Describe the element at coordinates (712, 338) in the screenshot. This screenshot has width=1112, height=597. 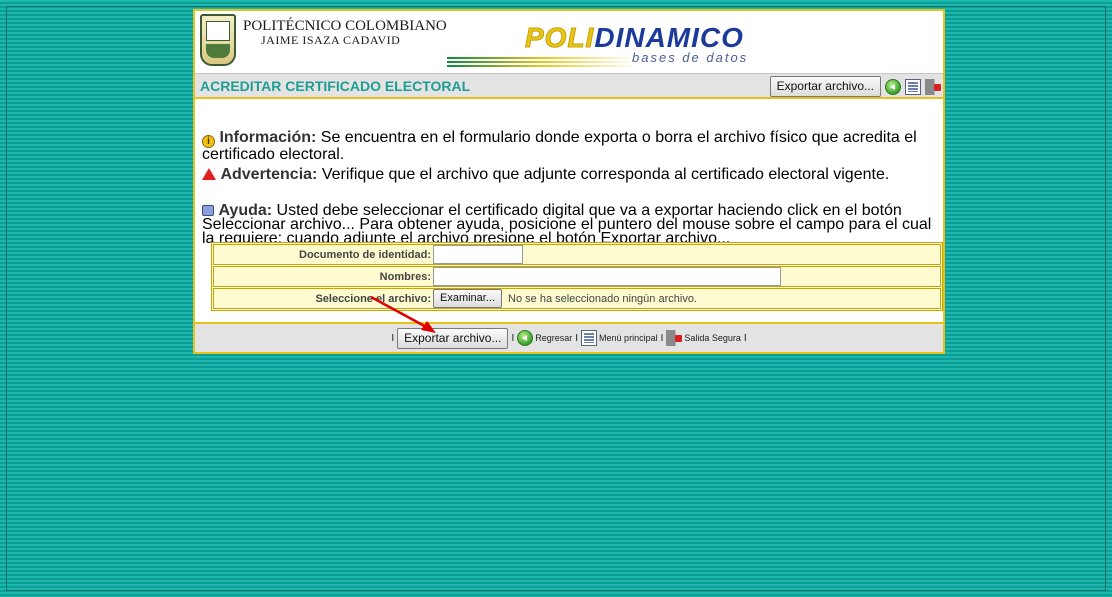
I see `secure-exit-link: Salida Segura` at that location.